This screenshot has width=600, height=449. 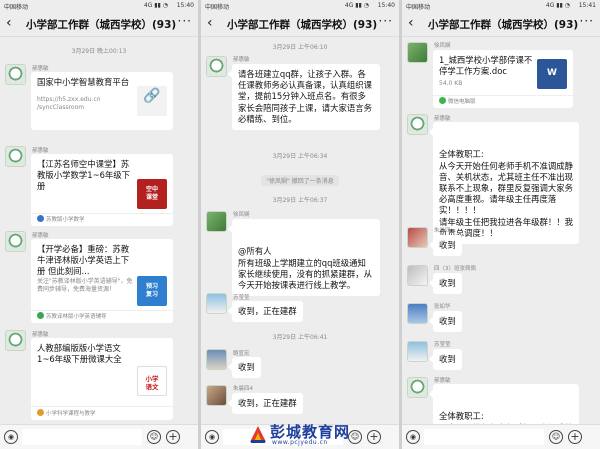 I want to click on sender-name: 四（3）班张佩佩, so click(x=455, y=269).